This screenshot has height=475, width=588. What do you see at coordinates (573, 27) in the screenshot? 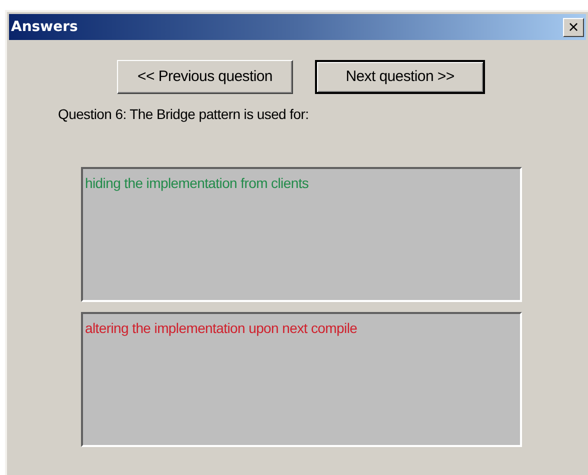
I see `close-button: ×` at bounding box center [573, 27].